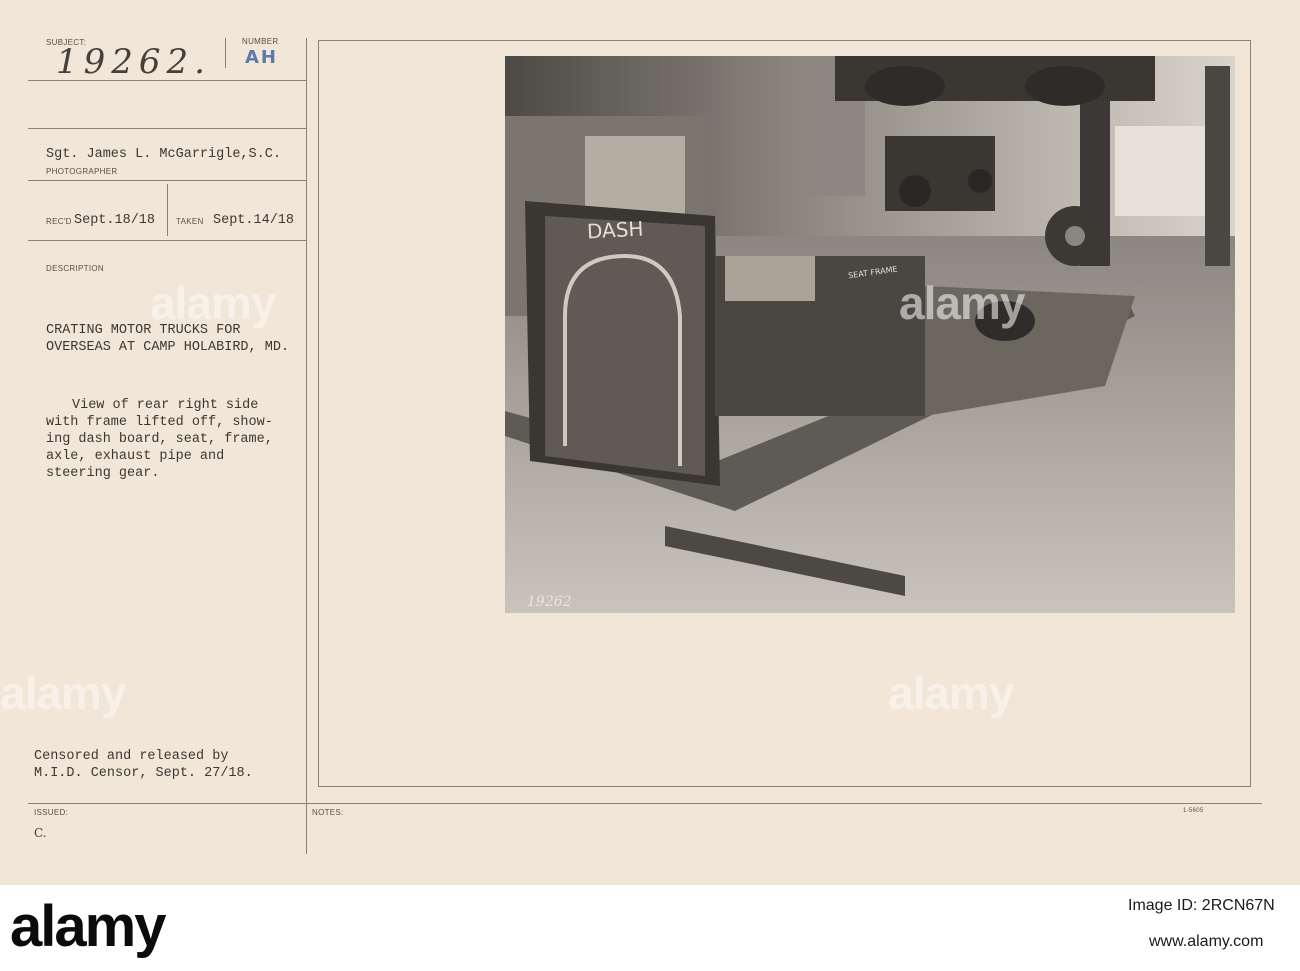 The image size is (1300, 971). Describe the element at coordinates (1193, 811) in the screenshot. I see `form-code: 1-5605` at that location.